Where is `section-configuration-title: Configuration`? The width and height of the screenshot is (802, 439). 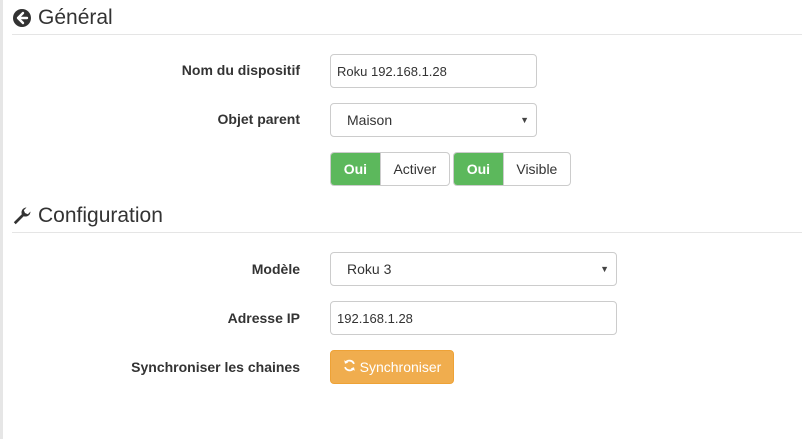
section-configuration-title: Configuration is located at coordinates (100, 215).